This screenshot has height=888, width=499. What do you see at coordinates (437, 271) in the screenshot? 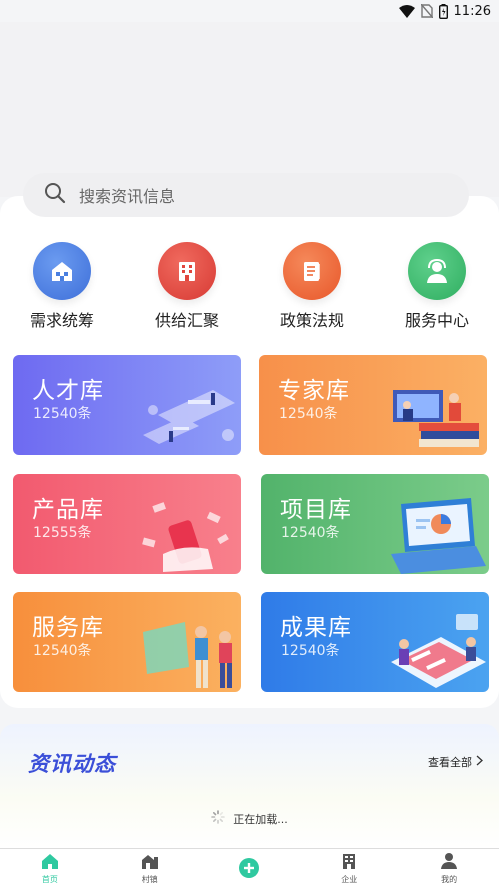
I see `headset-user-icon` at bounding box center [437, 271].